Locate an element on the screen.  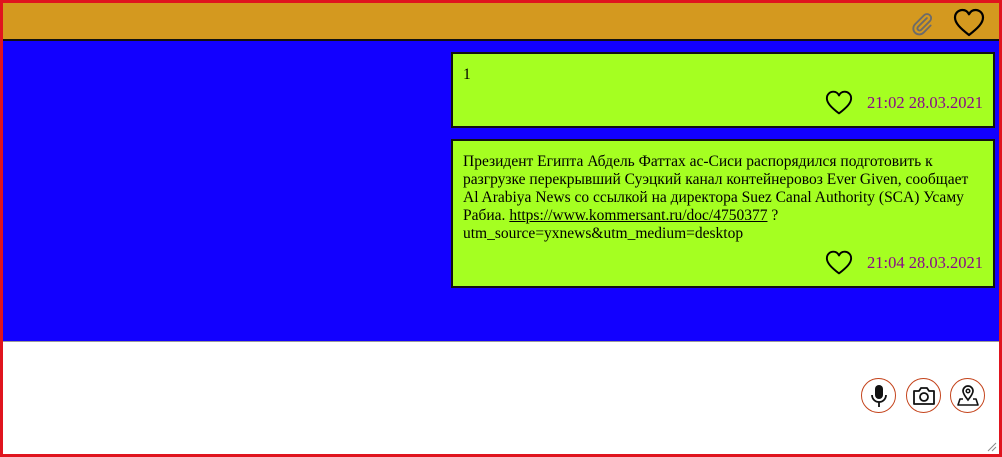
resize-grip-icon is located at coordinates (992, 447).